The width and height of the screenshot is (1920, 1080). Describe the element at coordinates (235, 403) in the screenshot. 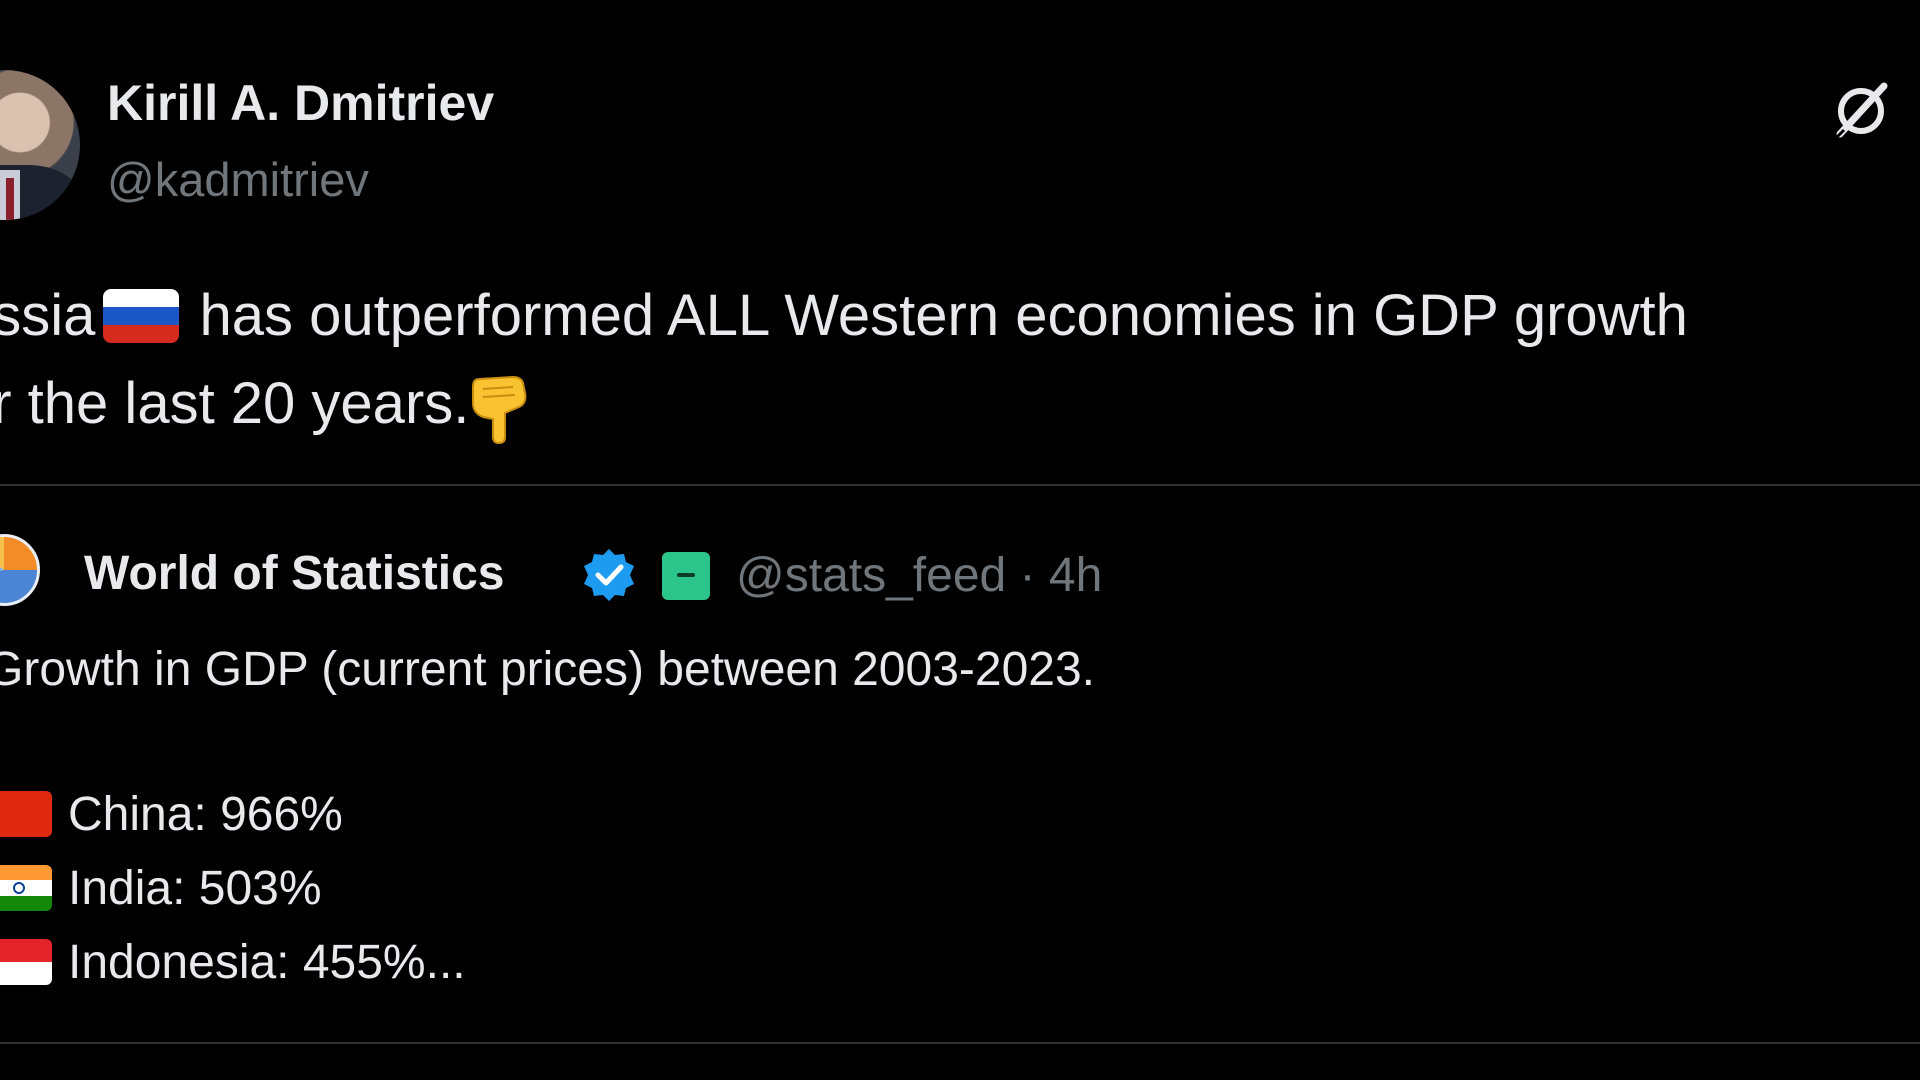

I see `tweet-line-2-text: er the last 20 years.` at that location.